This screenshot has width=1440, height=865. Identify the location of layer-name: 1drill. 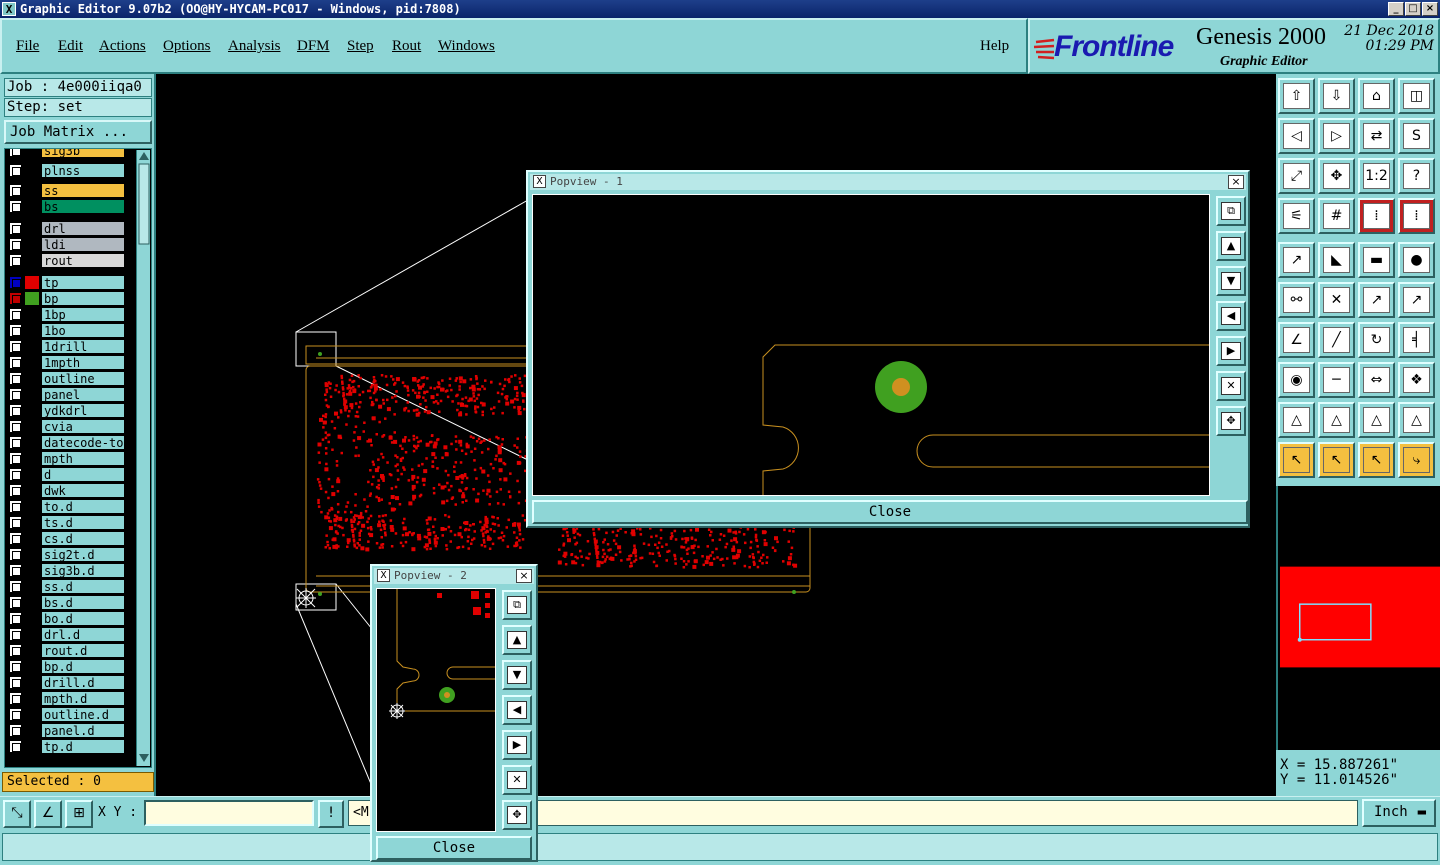
(83, 346).